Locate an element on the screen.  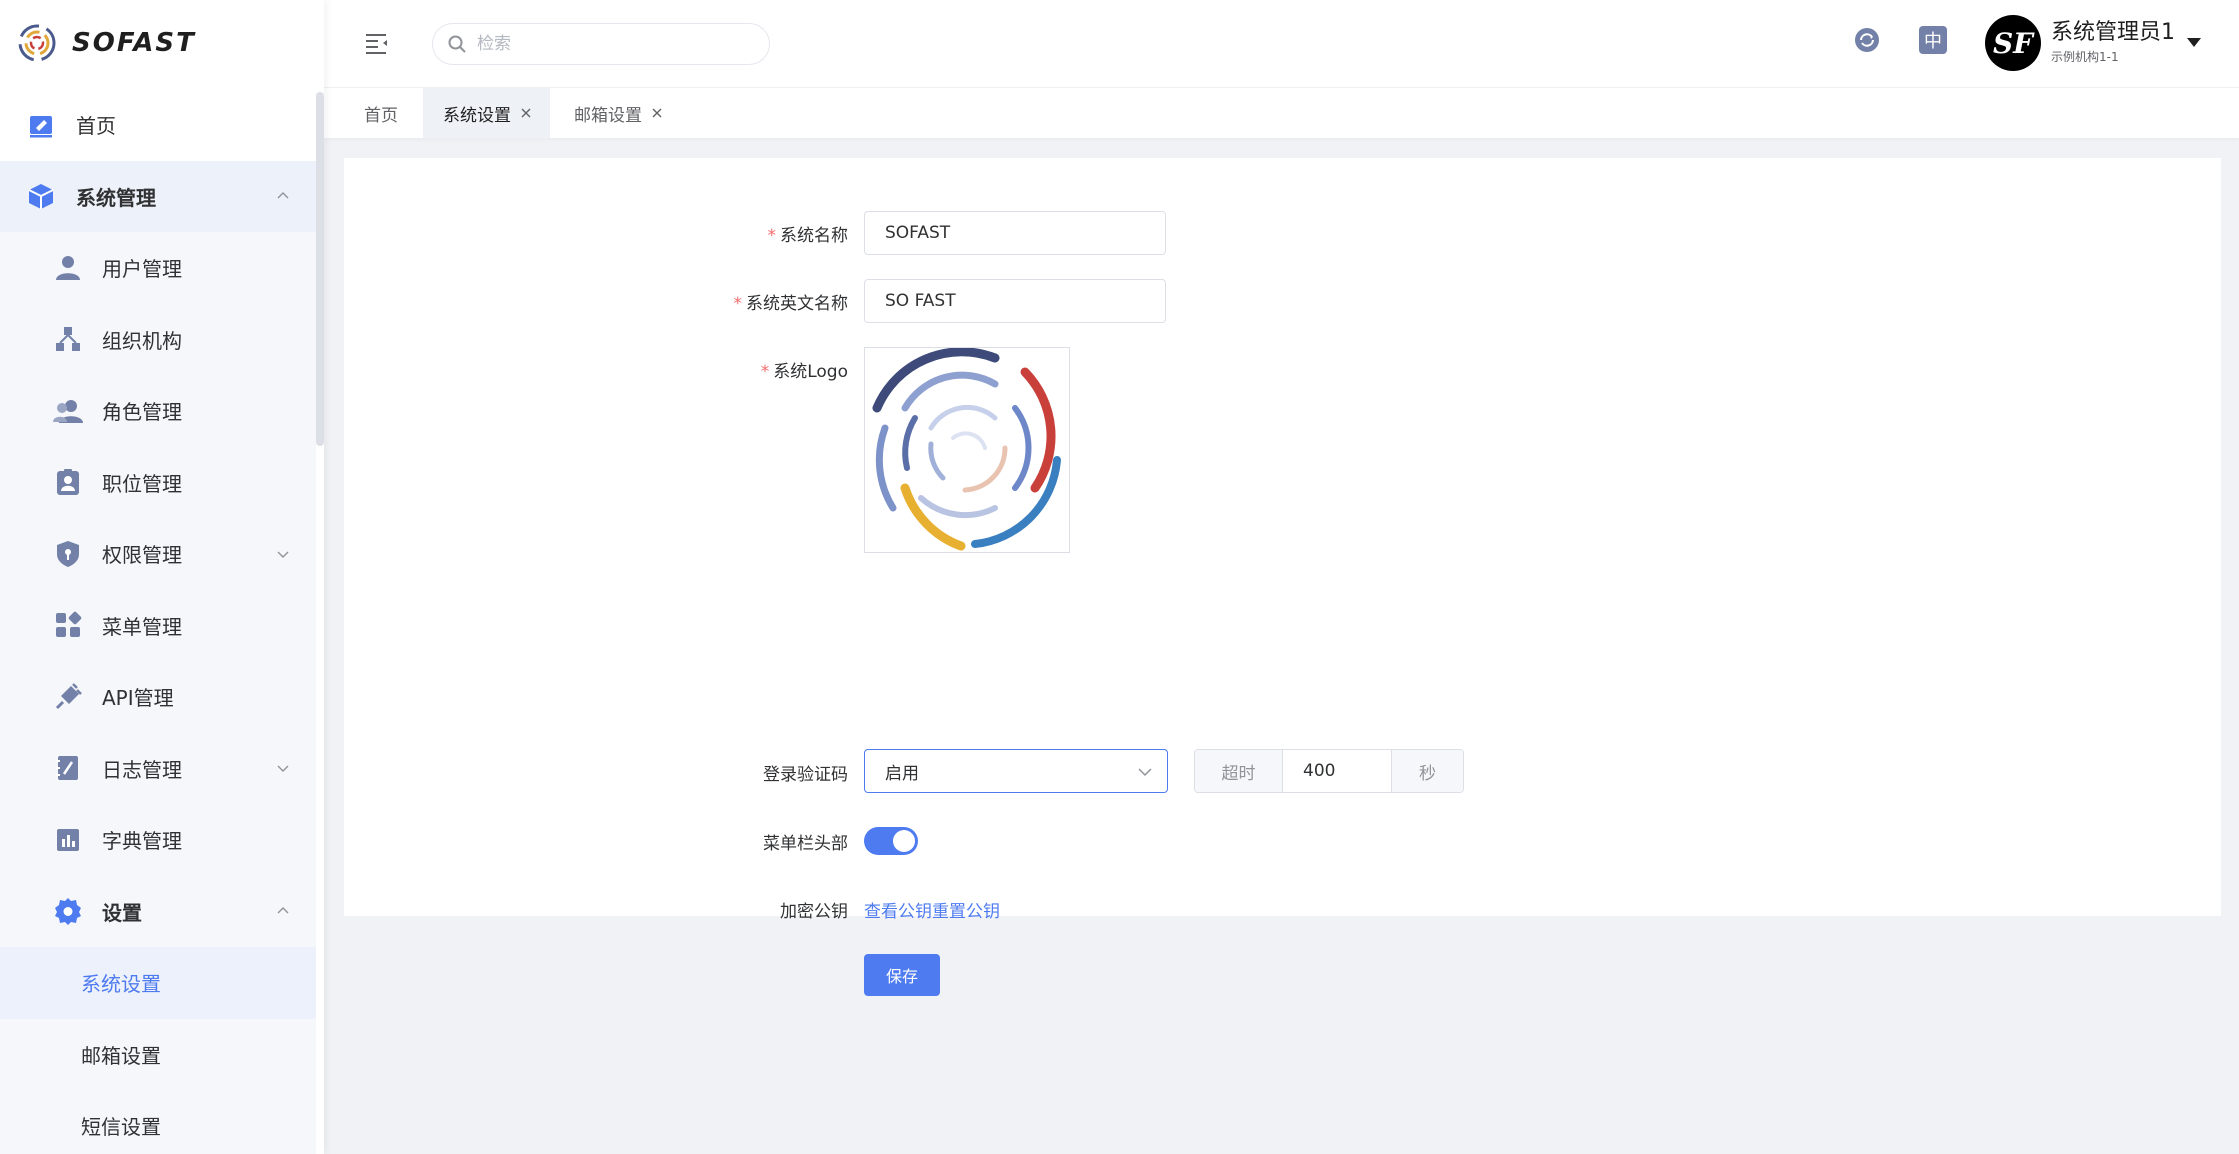
reset-public-key-link: 重置公钥 is located at coordinates (966, 909).